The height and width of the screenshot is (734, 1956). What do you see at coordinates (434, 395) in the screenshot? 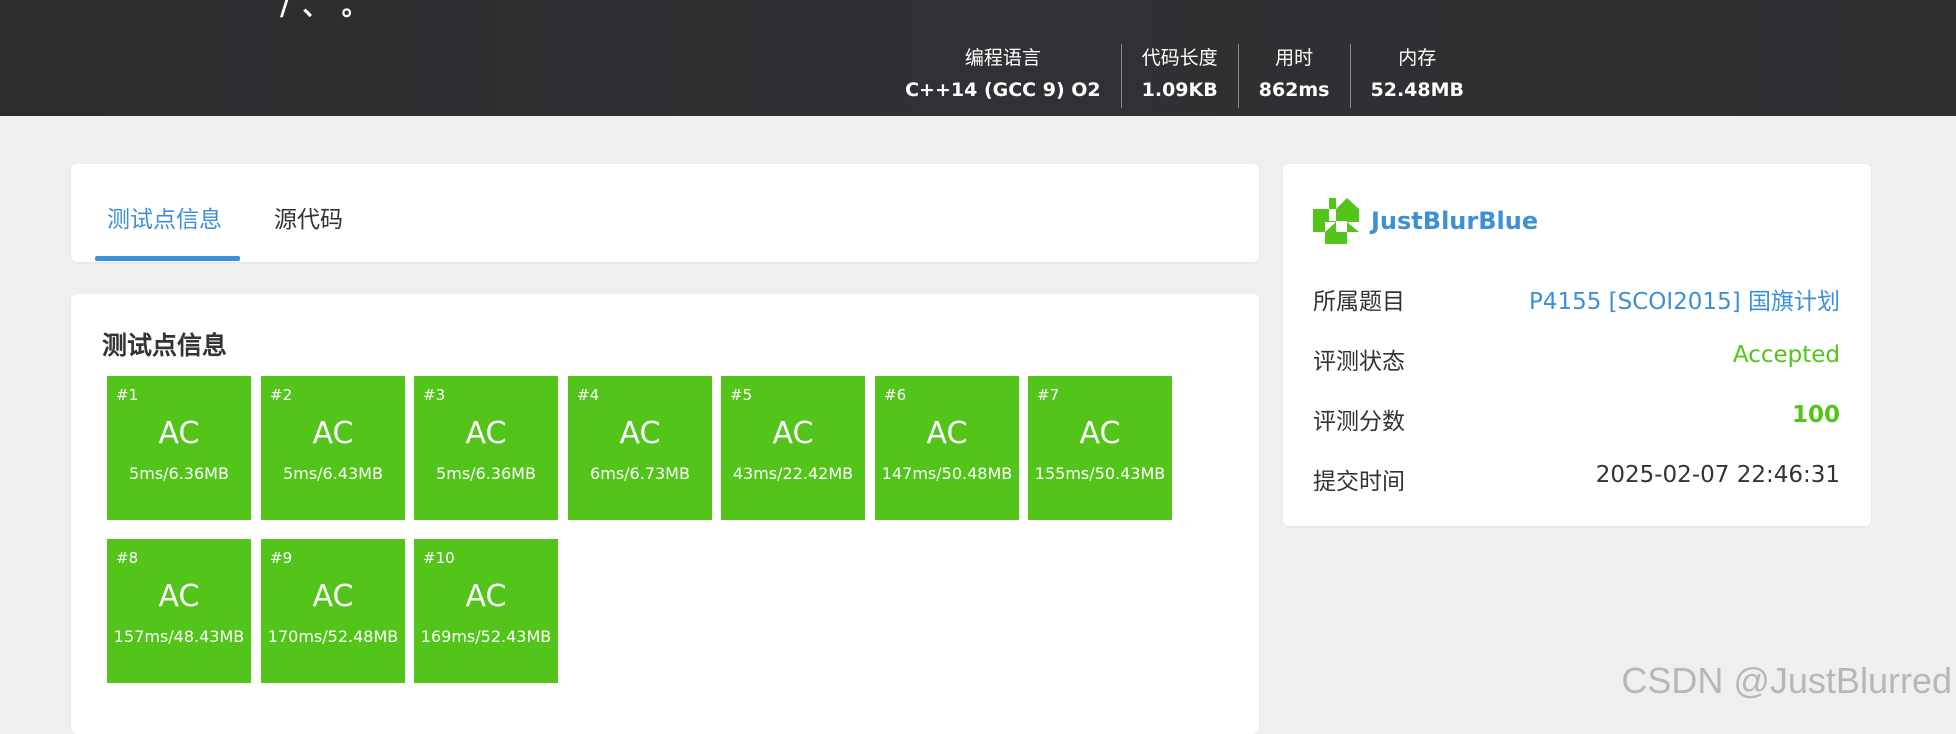
I see `test-case-number: #3` at bounding box center [434, 395].